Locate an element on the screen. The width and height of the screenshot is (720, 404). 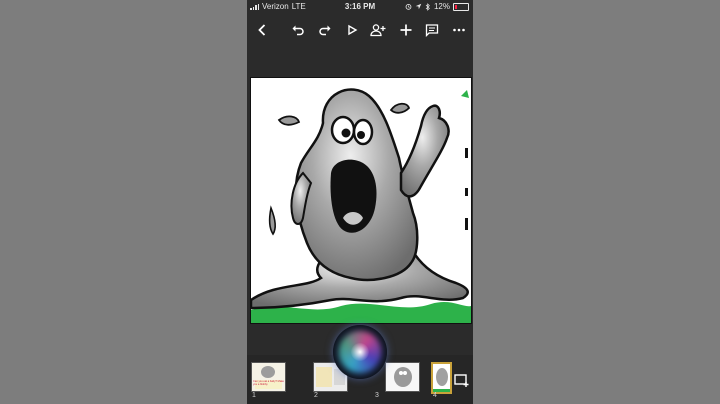
slide-number-1: 1 is located at coordinates (254, 395).